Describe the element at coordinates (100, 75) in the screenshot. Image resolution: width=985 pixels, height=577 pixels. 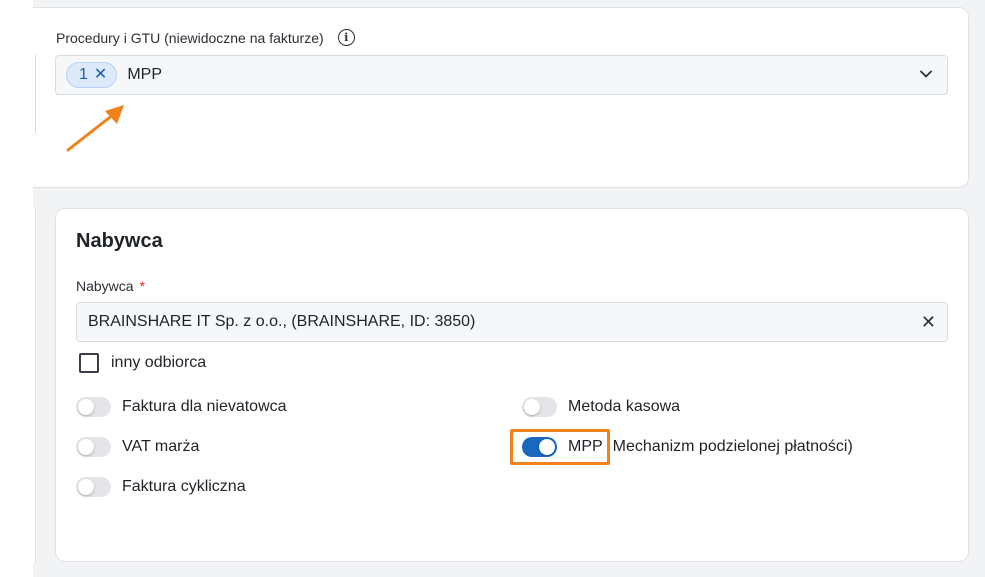
I see `chip-remove-icon: ✕` at that location.